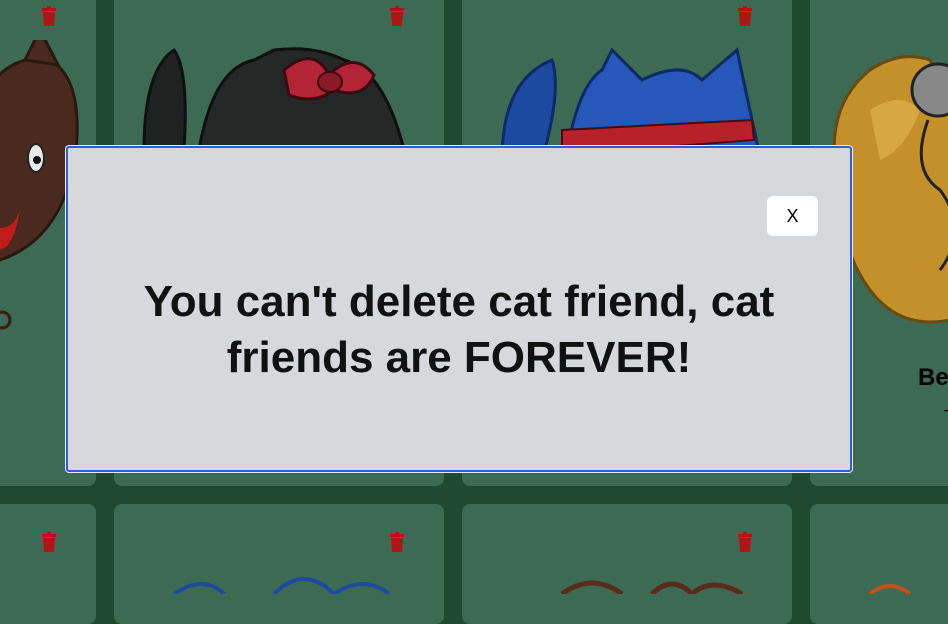  Describe the element at coordinates (933, 377) in the screenshot. I see `cat-name: Be` at that location.